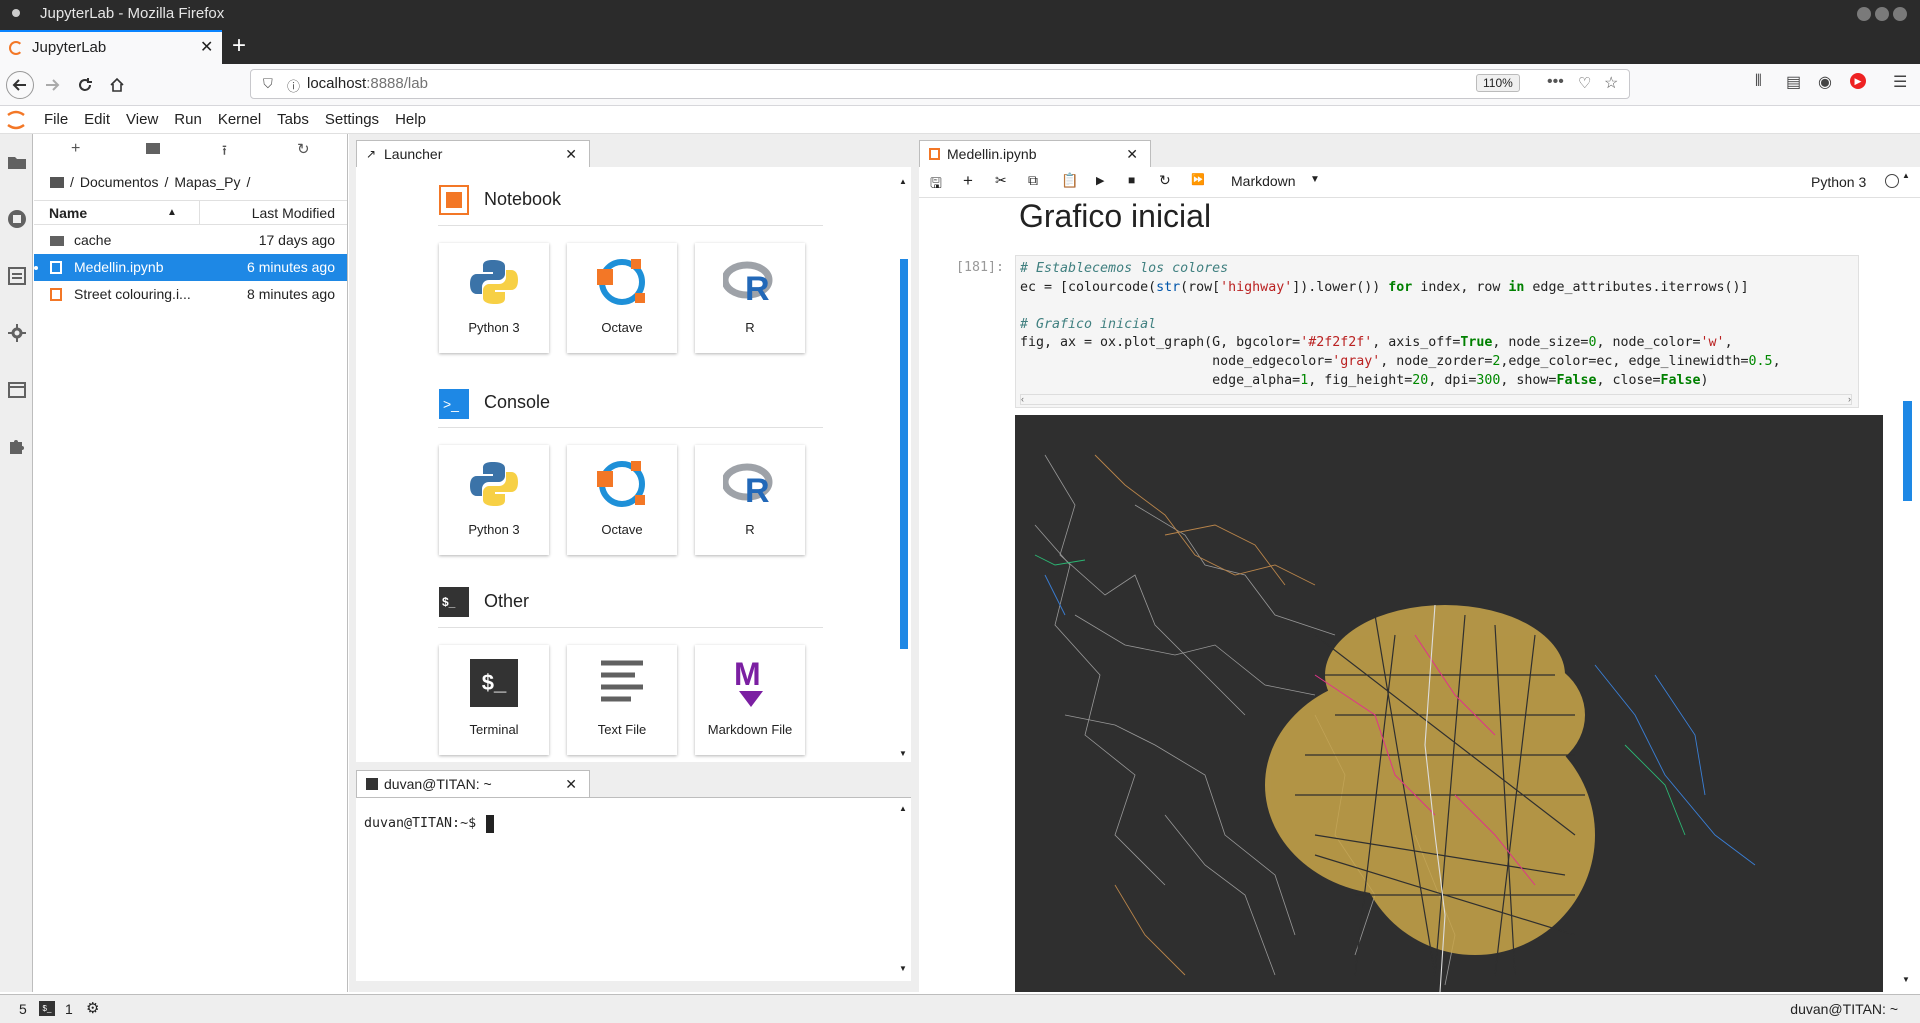  Describe the element at coordinates (1825, 82) in the screenshot. I see `account-icon: ◉` at that location.